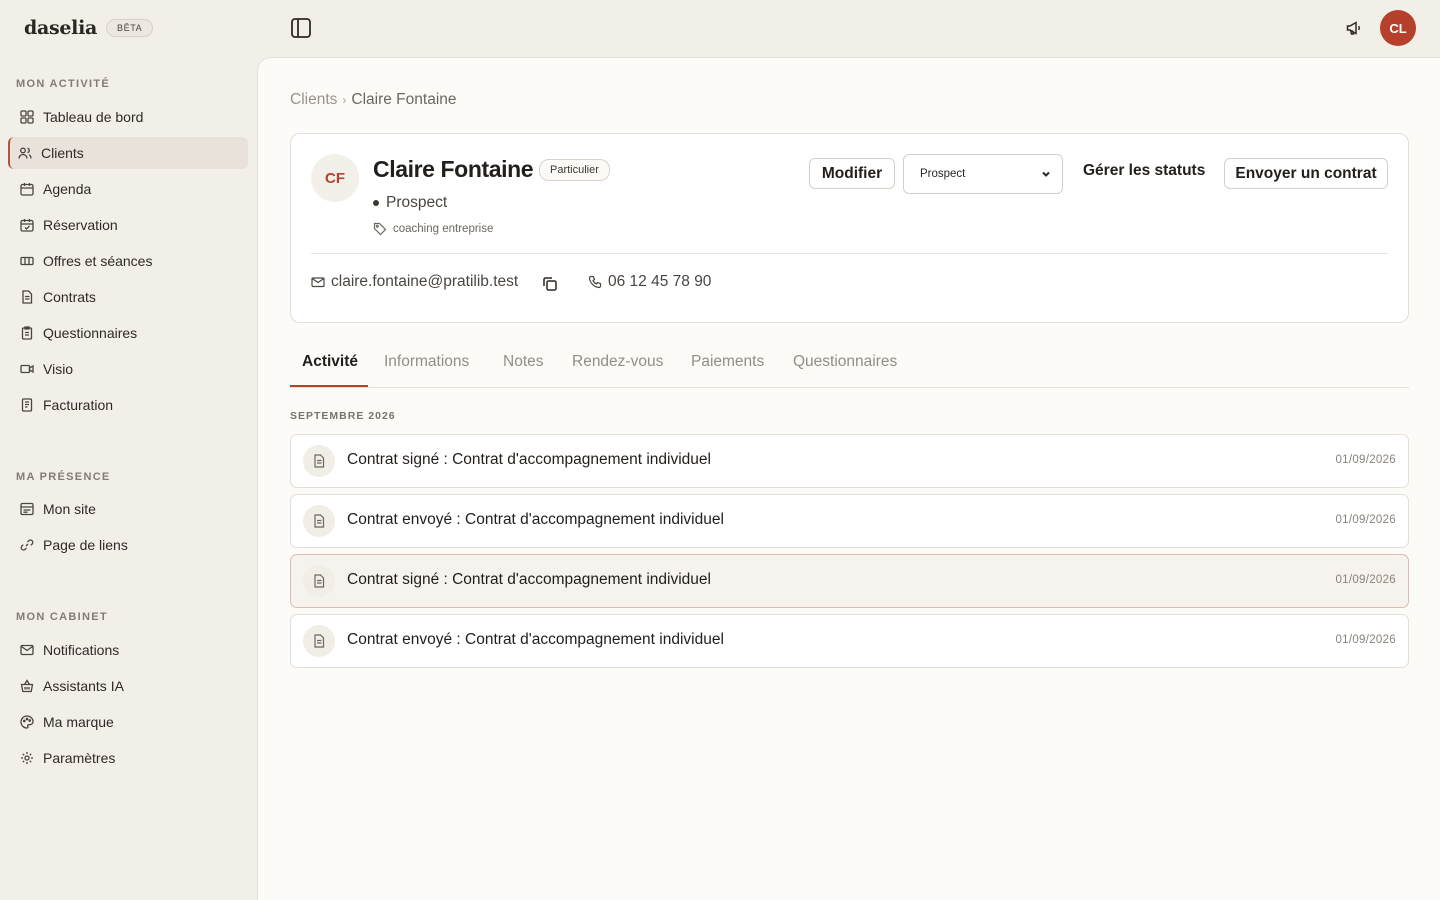 Image resolution: width=1440 pixels, height=900 pixels. I want to click on breadcrumb: Clients › Claire Fontaine, so click(373, 100).